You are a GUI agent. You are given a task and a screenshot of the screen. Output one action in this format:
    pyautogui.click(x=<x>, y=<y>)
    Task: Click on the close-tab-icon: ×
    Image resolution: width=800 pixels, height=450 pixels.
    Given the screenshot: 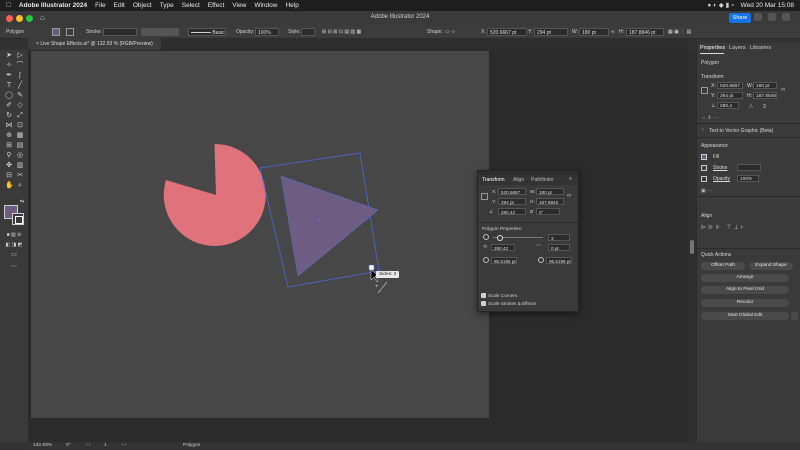 What is the action you would take?
    pyautogui.click(x=37, y=44)
    